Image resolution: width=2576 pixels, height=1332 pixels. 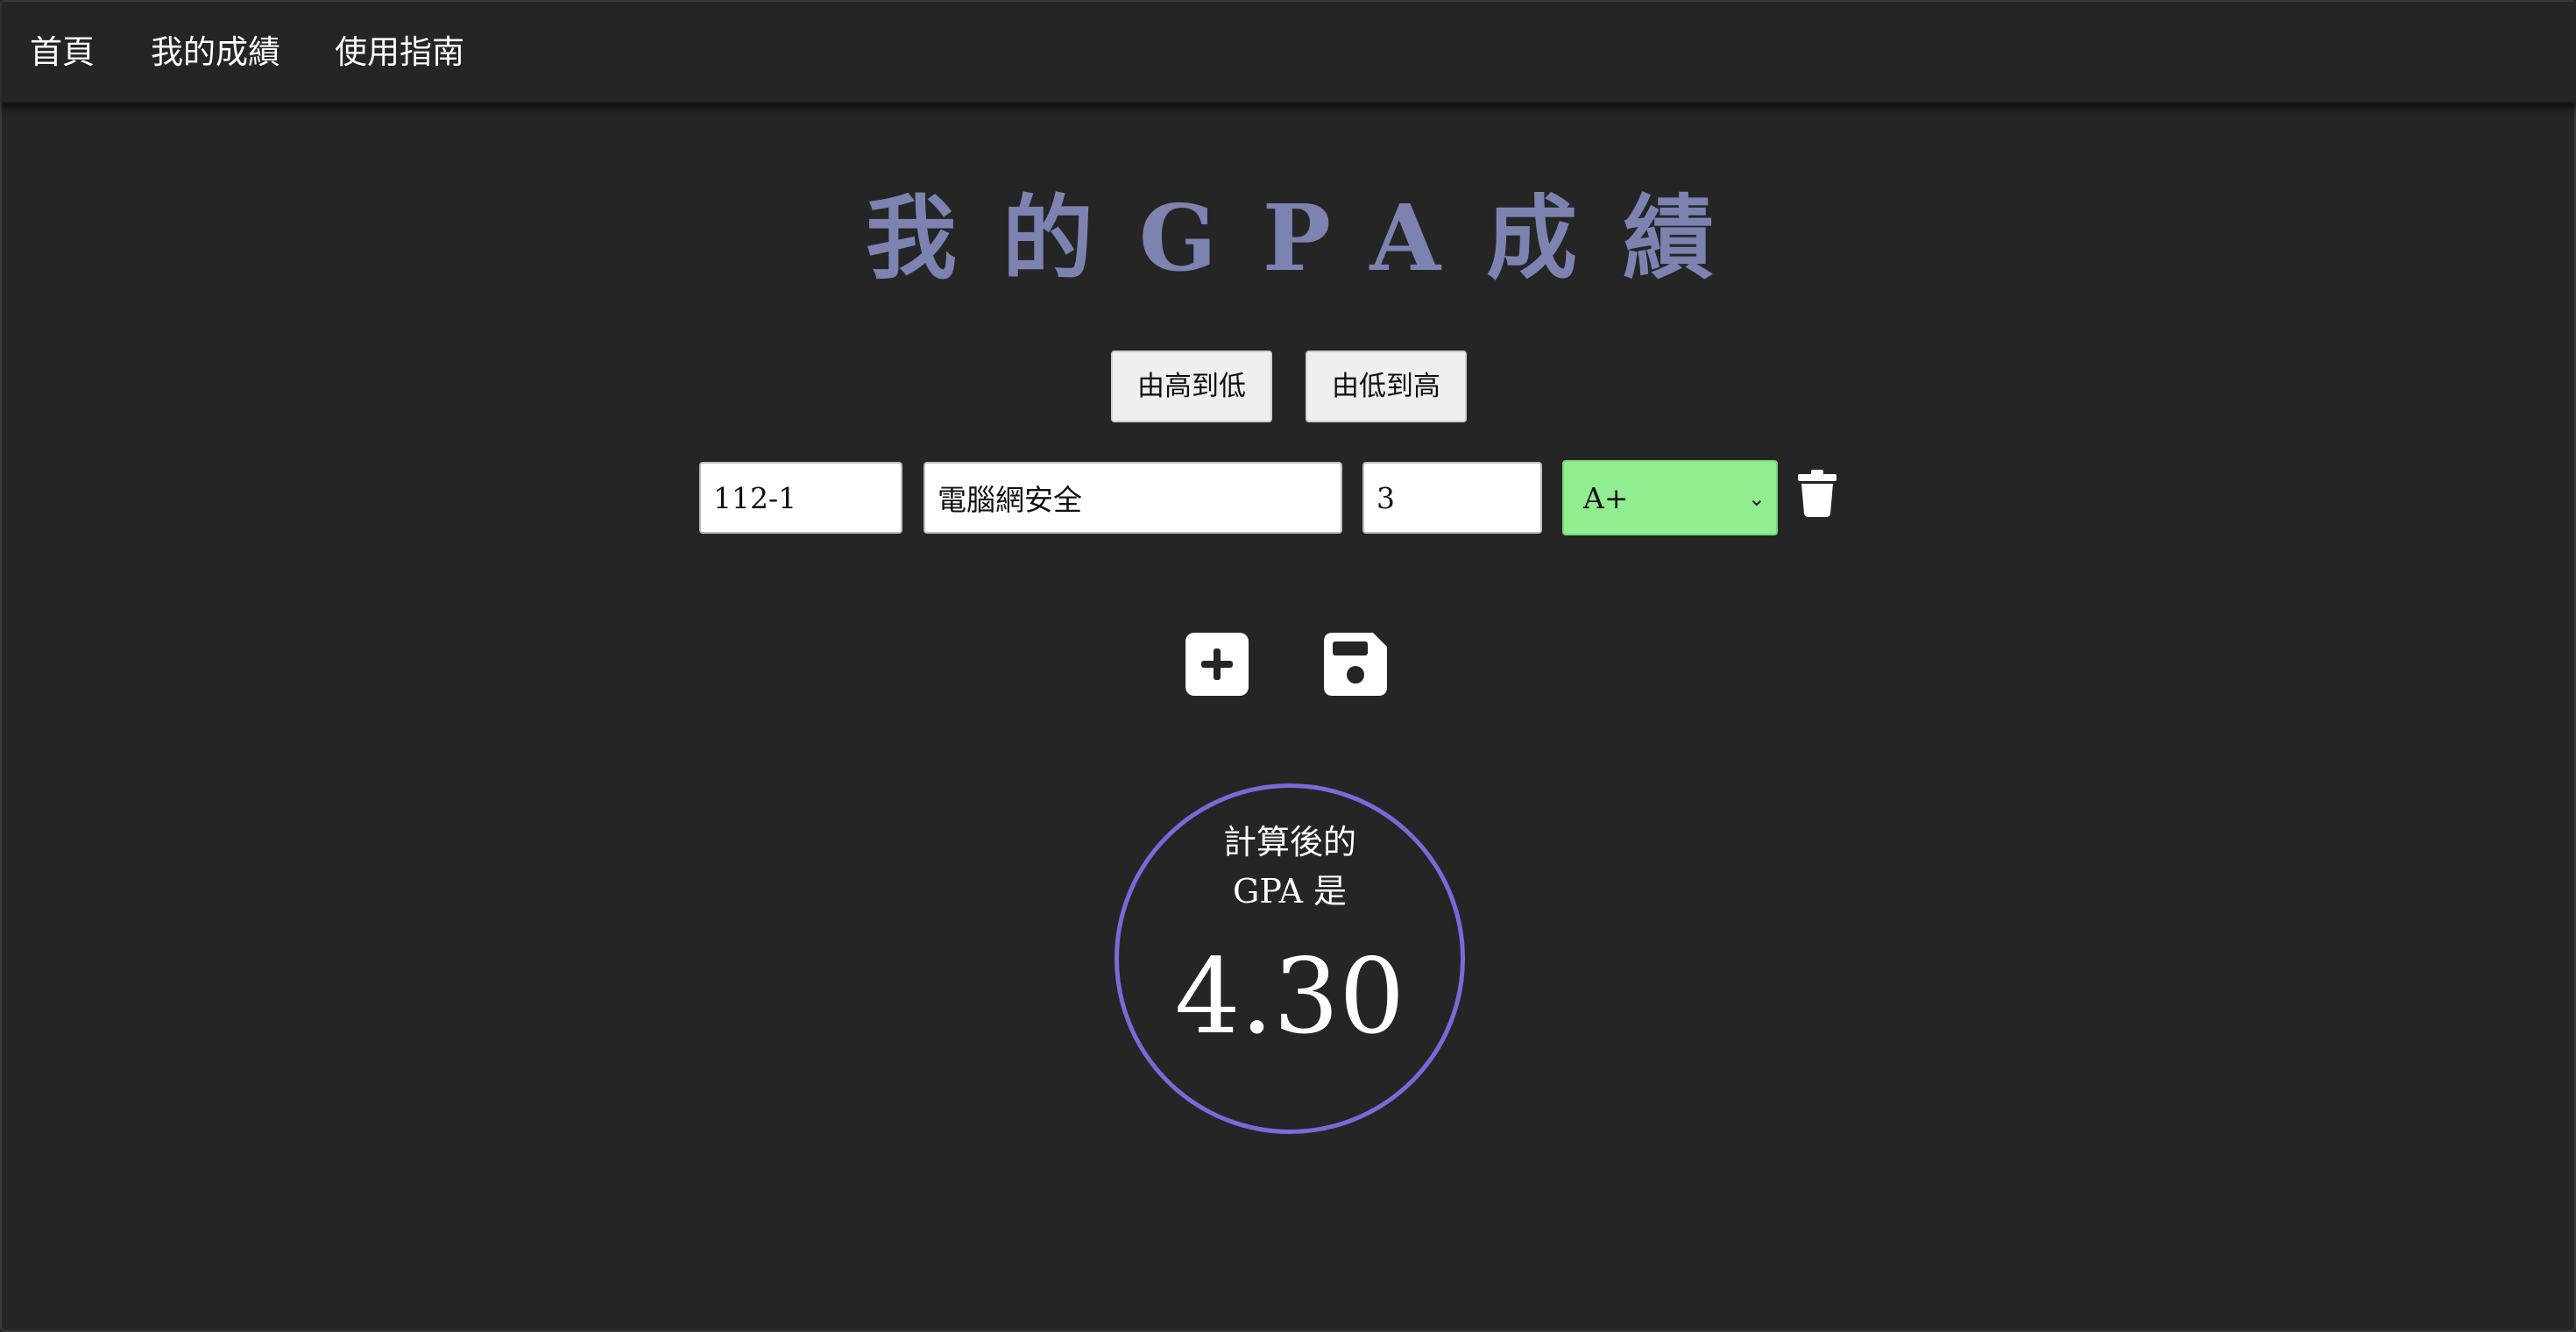 I want to click on grade-select: A+ ⌄, so click(x=1670, y=497).